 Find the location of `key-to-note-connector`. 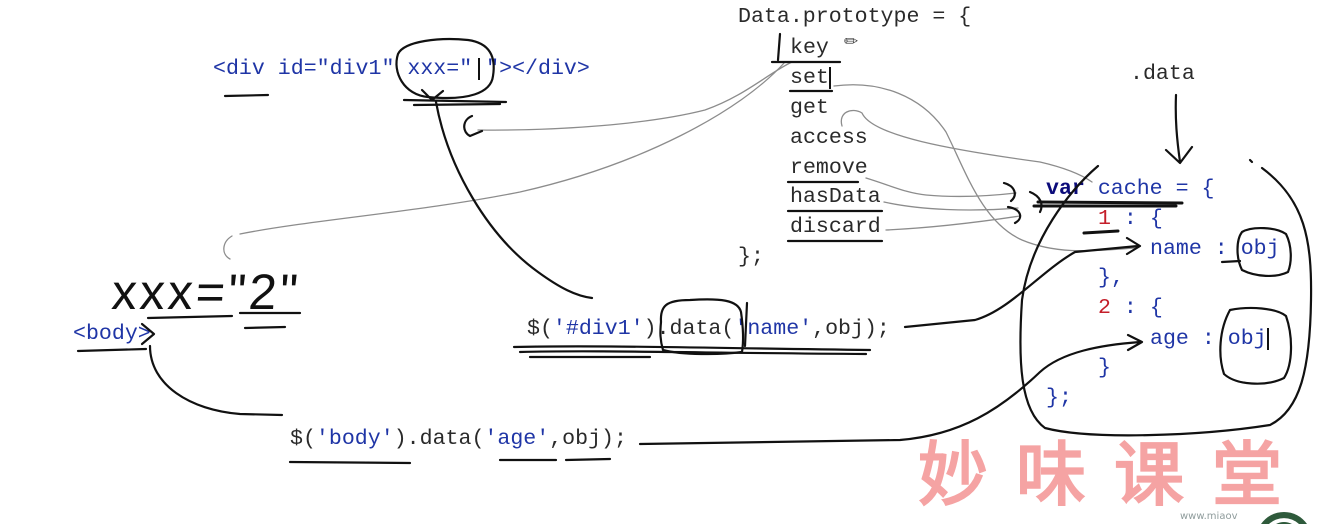

key-to-note-connector is located at coordinates (512, 148).